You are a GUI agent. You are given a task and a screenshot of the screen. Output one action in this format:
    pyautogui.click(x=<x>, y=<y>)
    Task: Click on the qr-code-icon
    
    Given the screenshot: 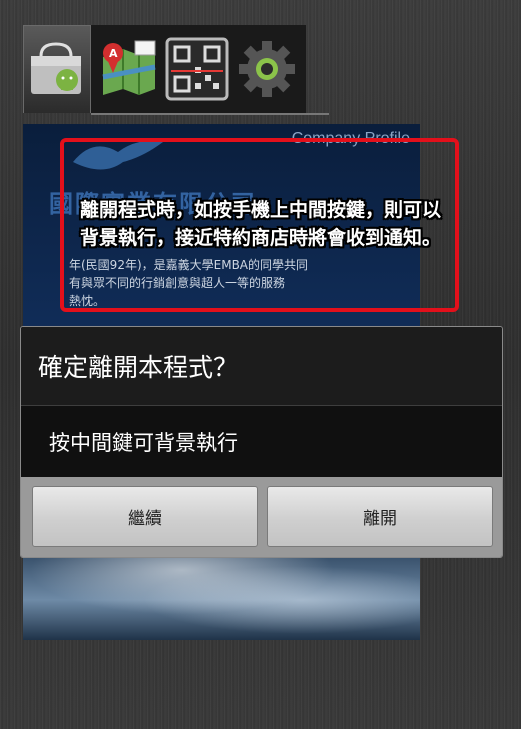 What is the action you would take?
    pyautogui.click(x=197, y=69)
    